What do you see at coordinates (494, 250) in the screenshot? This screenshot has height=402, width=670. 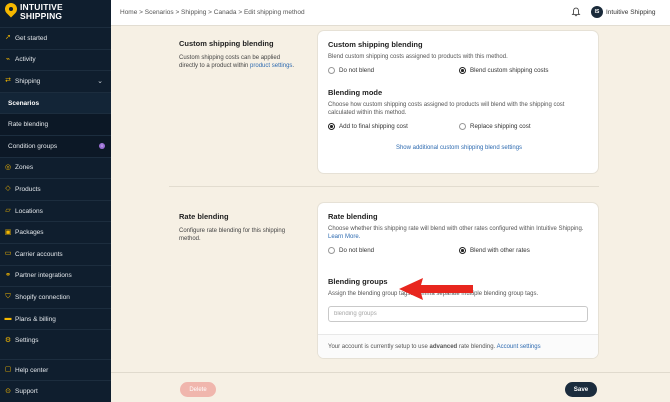 I see `blend-with-other-rates-radio: Blend with other rates` at bounding box center [494, 250].